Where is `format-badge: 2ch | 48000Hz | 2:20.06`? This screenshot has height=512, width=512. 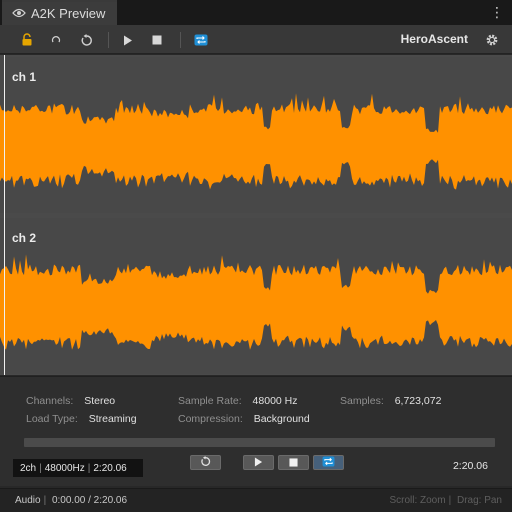
format-badge: 2ch | 48000Hz | 2:20.06 is located at coordinates (78, 468).